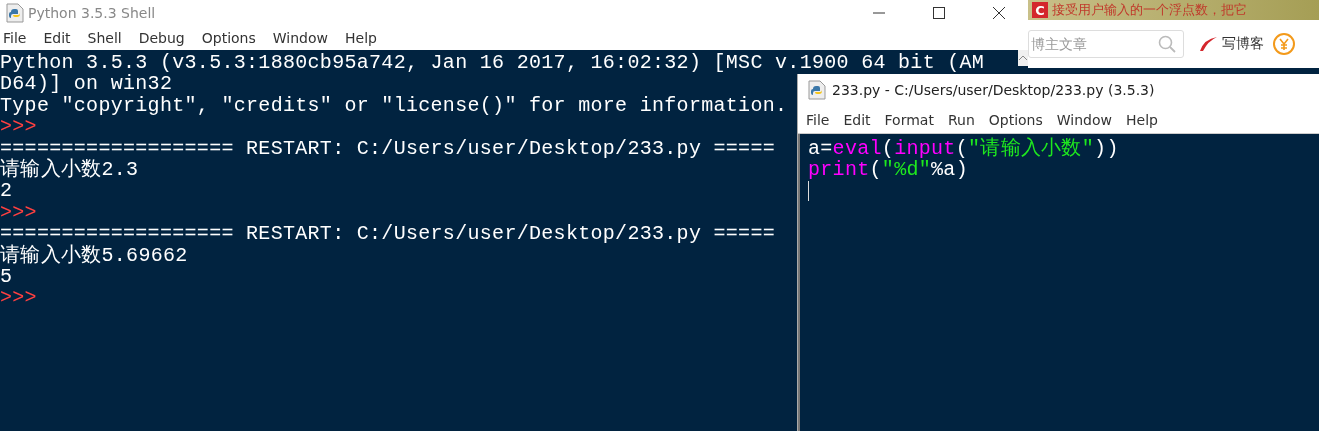  Describe the element at coordinates (1149, 10) in the screenshot. I see `page-headline: 接受用户输入的一个浮点数，把它` at that location.